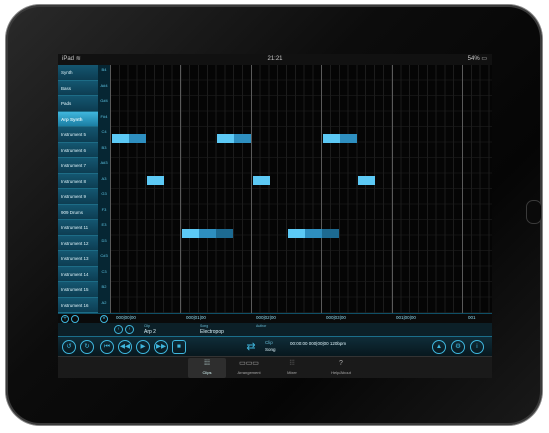 The width and height of the screenshot is (549, 433). What do you see at coordinates (204, 326) in the screenshot?
I see `song-label: Song` at bounding box center [204, 326].